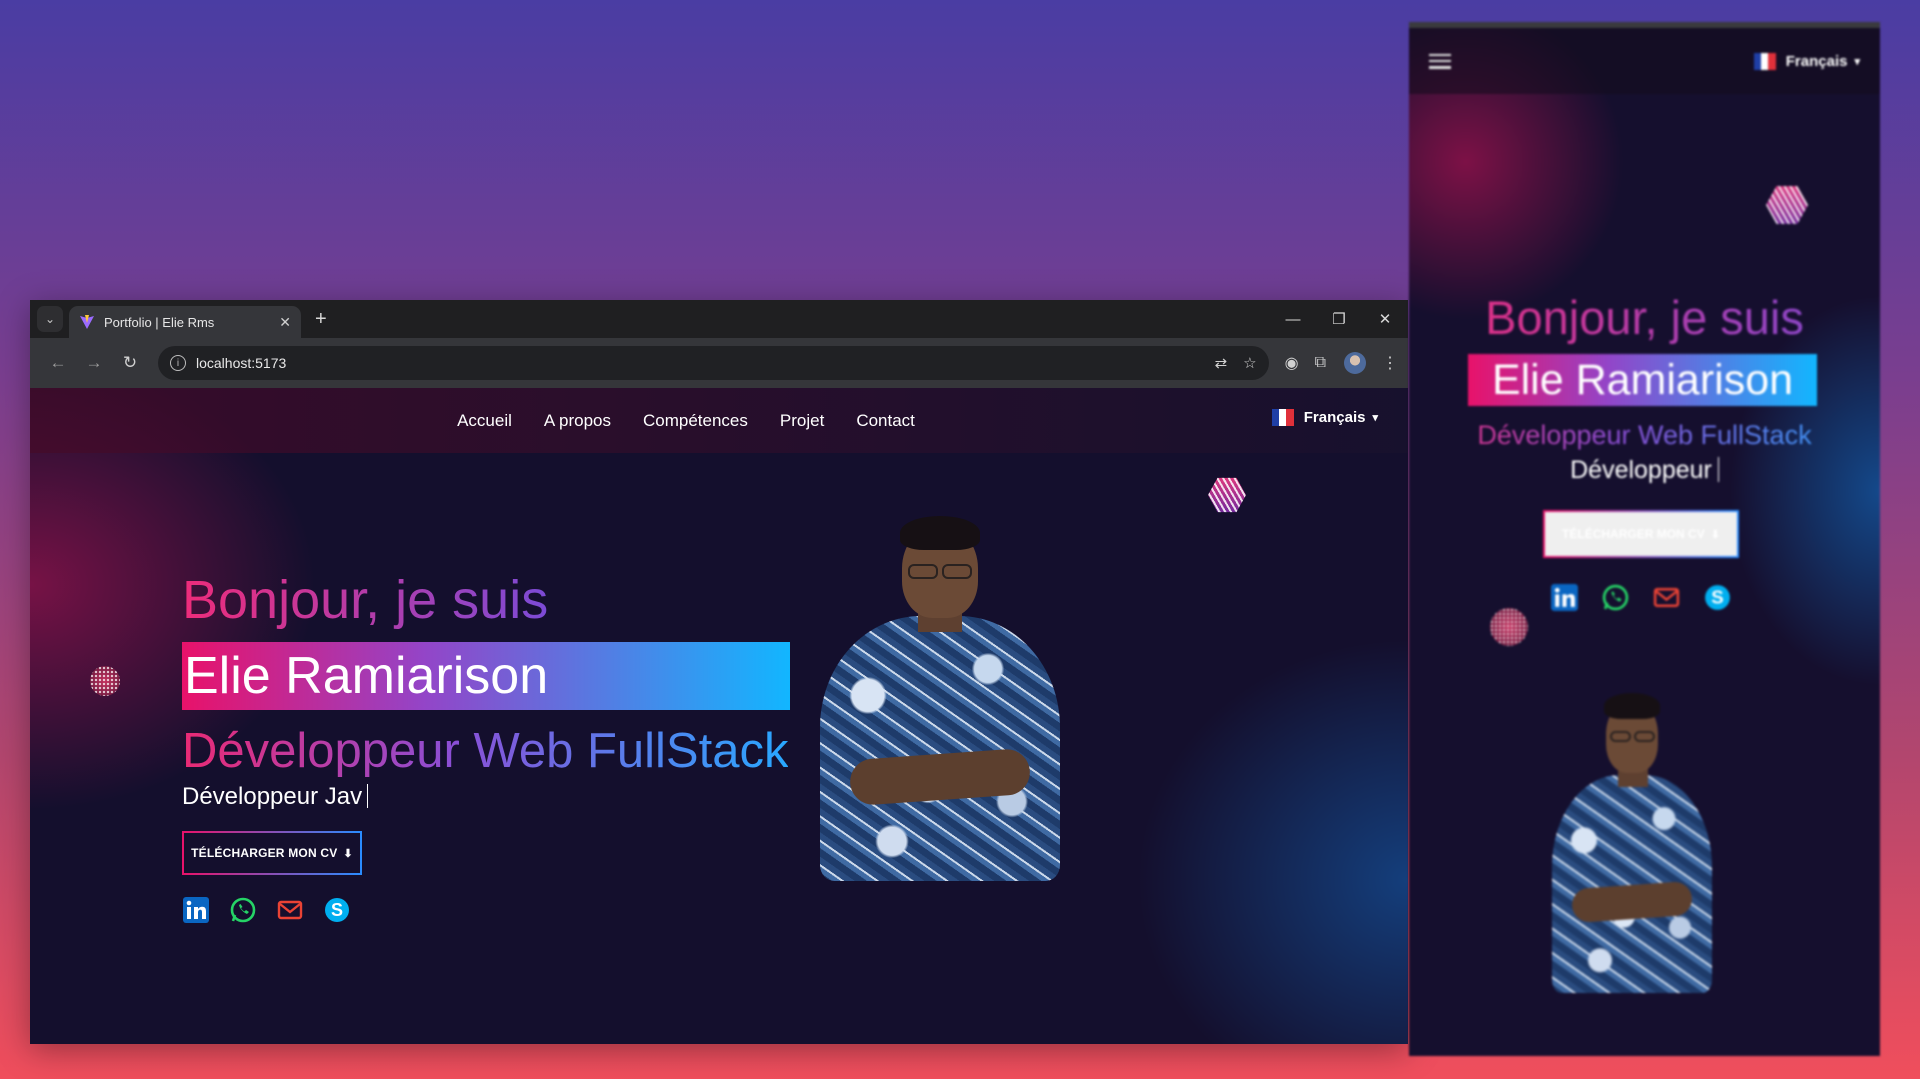  Describe the element at coordinates (1644, 317) in the screenshot. I see `mobile-hero-greeting: Bonjour, je suis` at that location.